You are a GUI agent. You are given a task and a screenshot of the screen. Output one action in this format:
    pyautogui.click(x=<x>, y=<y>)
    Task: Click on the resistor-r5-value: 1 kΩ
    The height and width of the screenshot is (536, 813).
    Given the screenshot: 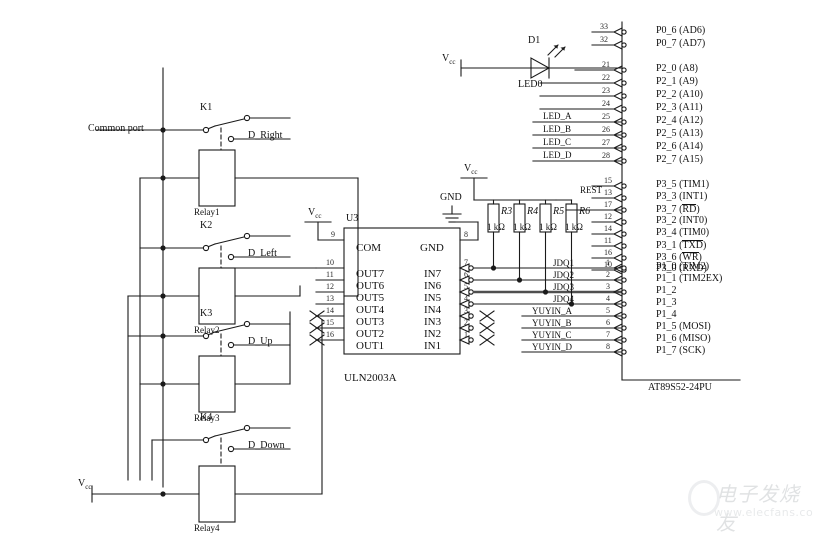 What is the action you would take?
    pyautogui.click(x=548, y=227)
    